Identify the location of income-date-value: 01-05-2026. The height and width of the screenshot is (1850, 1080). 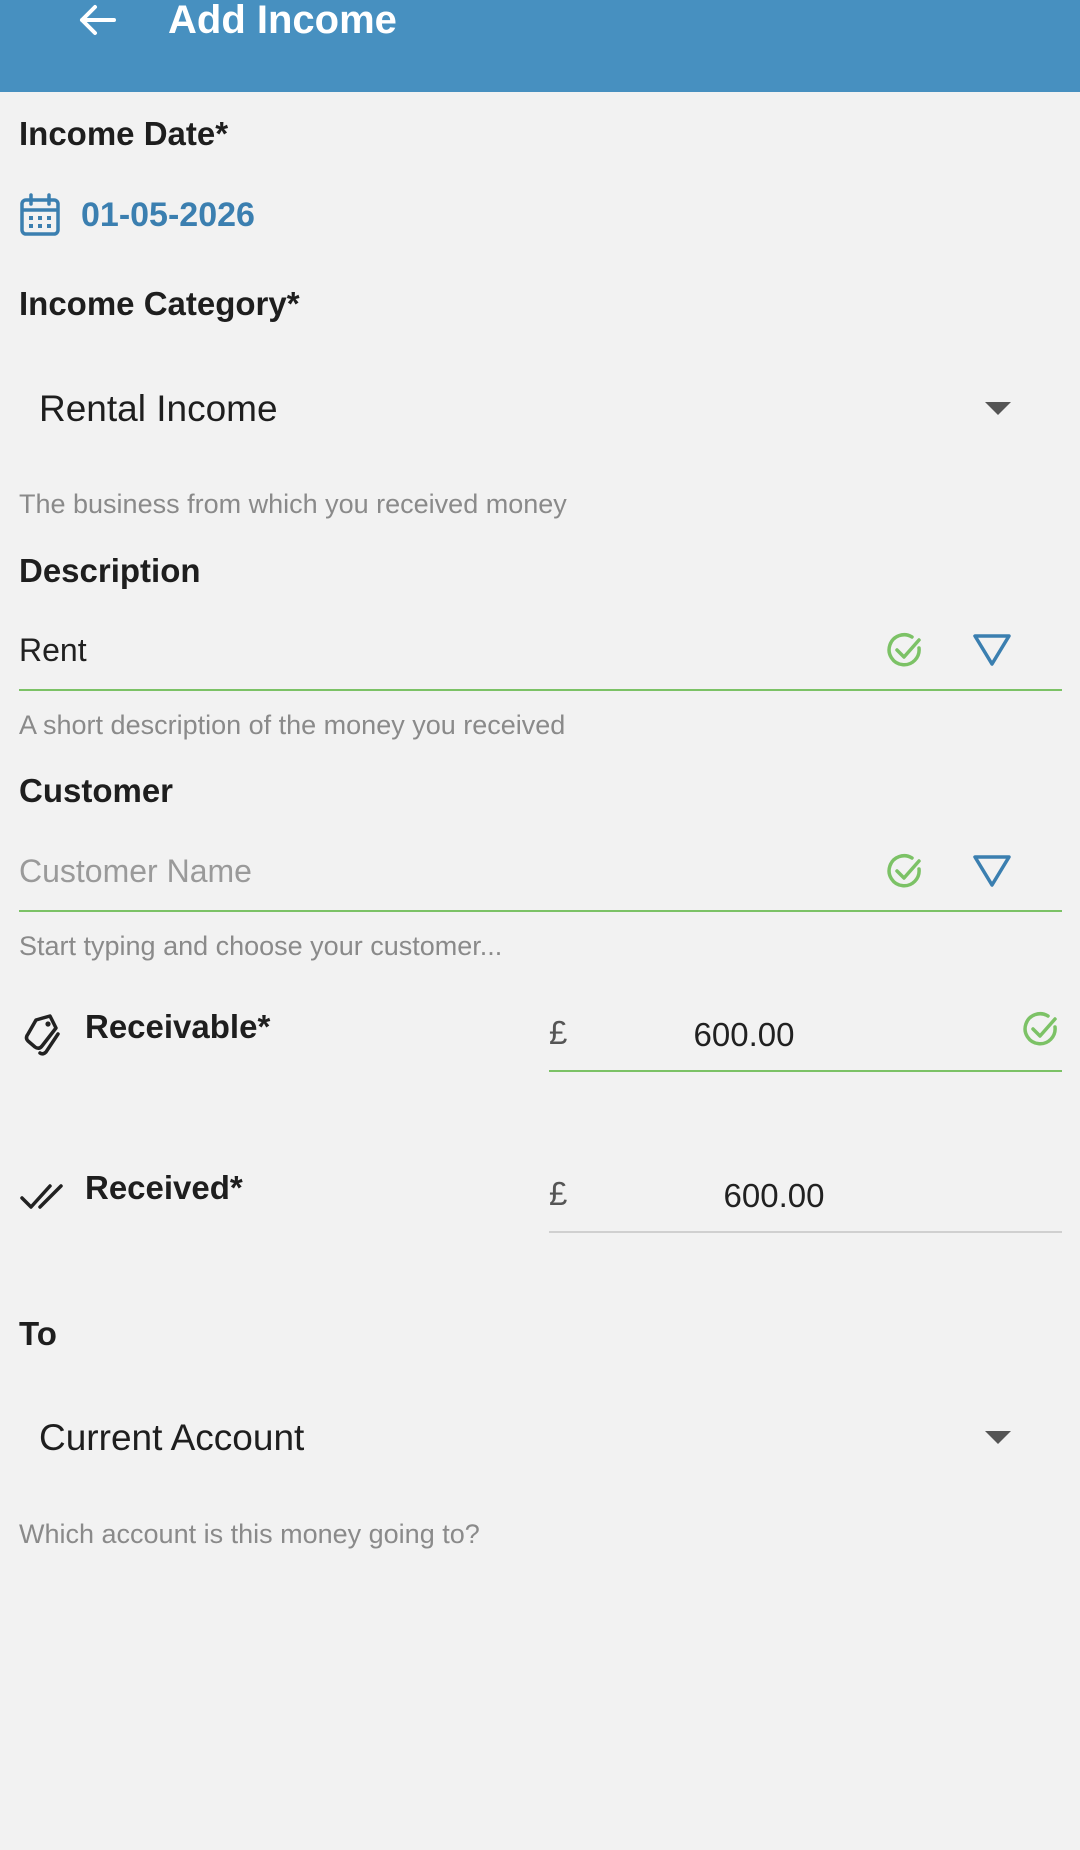
(168, 214).